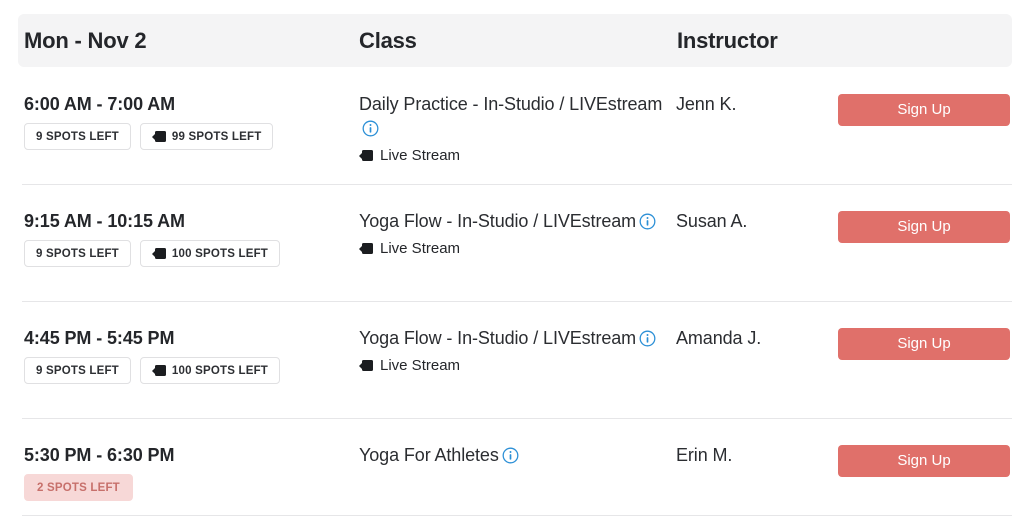  What do you see at coordinates (706, 104) in the screenshot?
I see `instructor-name: Jenn K.` at bounding box center [706, 104].